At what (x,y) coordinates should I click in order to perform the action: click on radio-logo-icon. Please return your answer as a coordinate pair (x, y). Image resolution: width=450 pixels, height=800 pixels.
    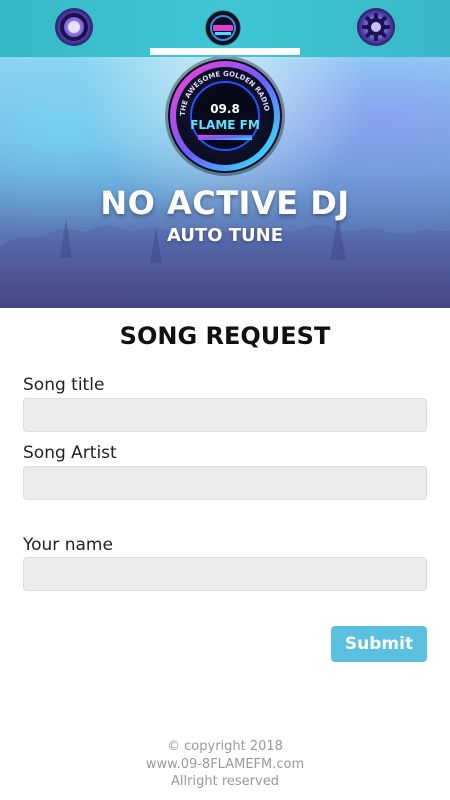
    Looking at the image, I should click on (74, 27).